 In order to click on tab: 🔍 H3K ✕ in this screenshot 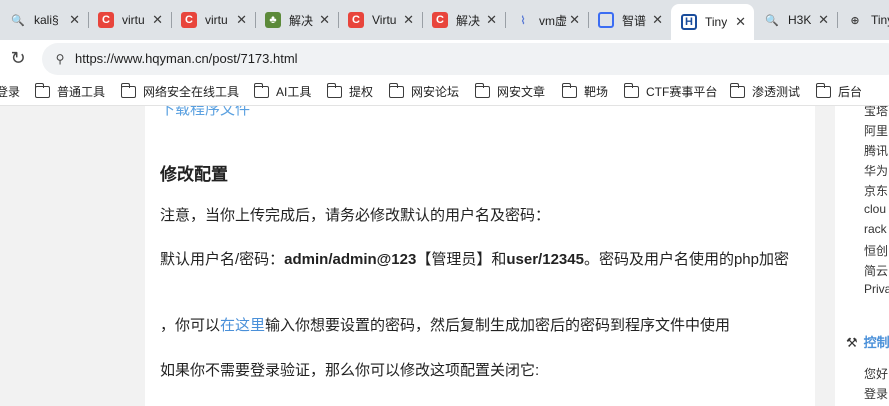, I will do `click(795, 20)`.